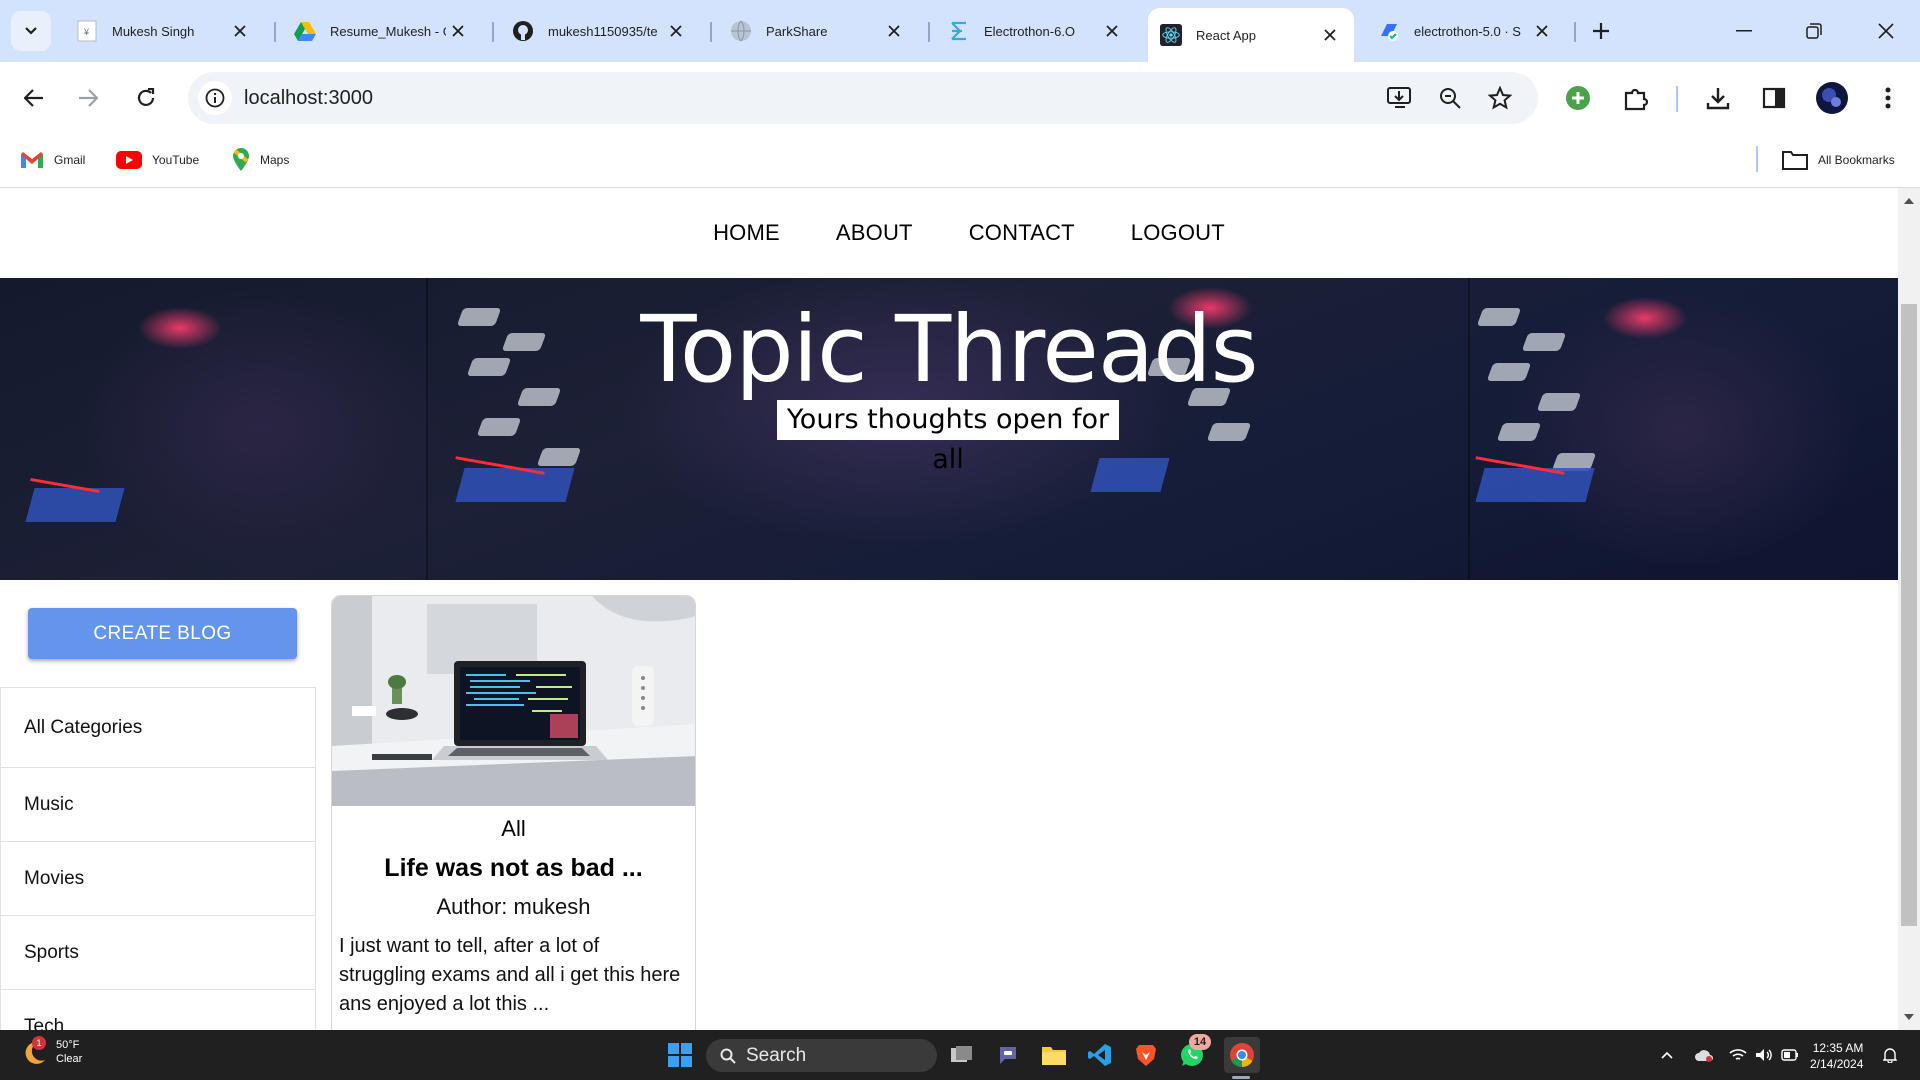  Describe the element at coordinates (1251, 35) in the screenshot. I see `tab-react-app: React App` at that location.